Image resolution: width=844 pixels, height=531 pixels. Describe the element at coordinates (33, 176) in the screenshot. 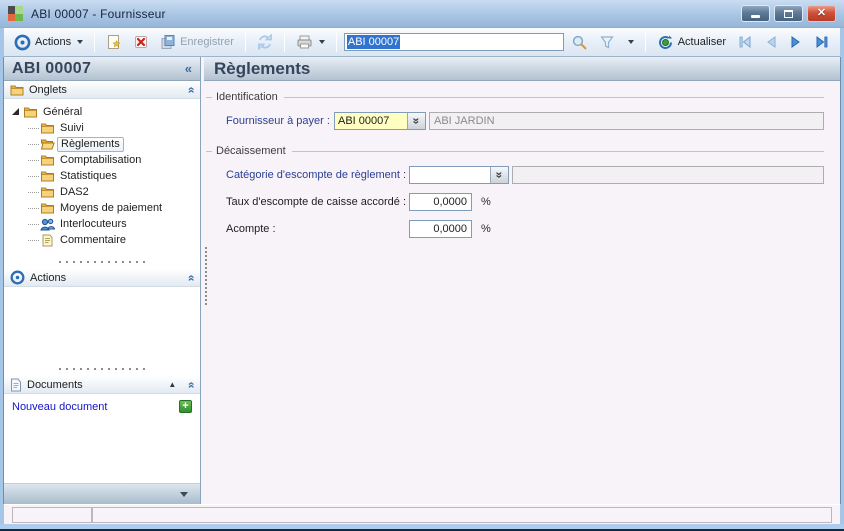

I see `tree-connector` at that location.